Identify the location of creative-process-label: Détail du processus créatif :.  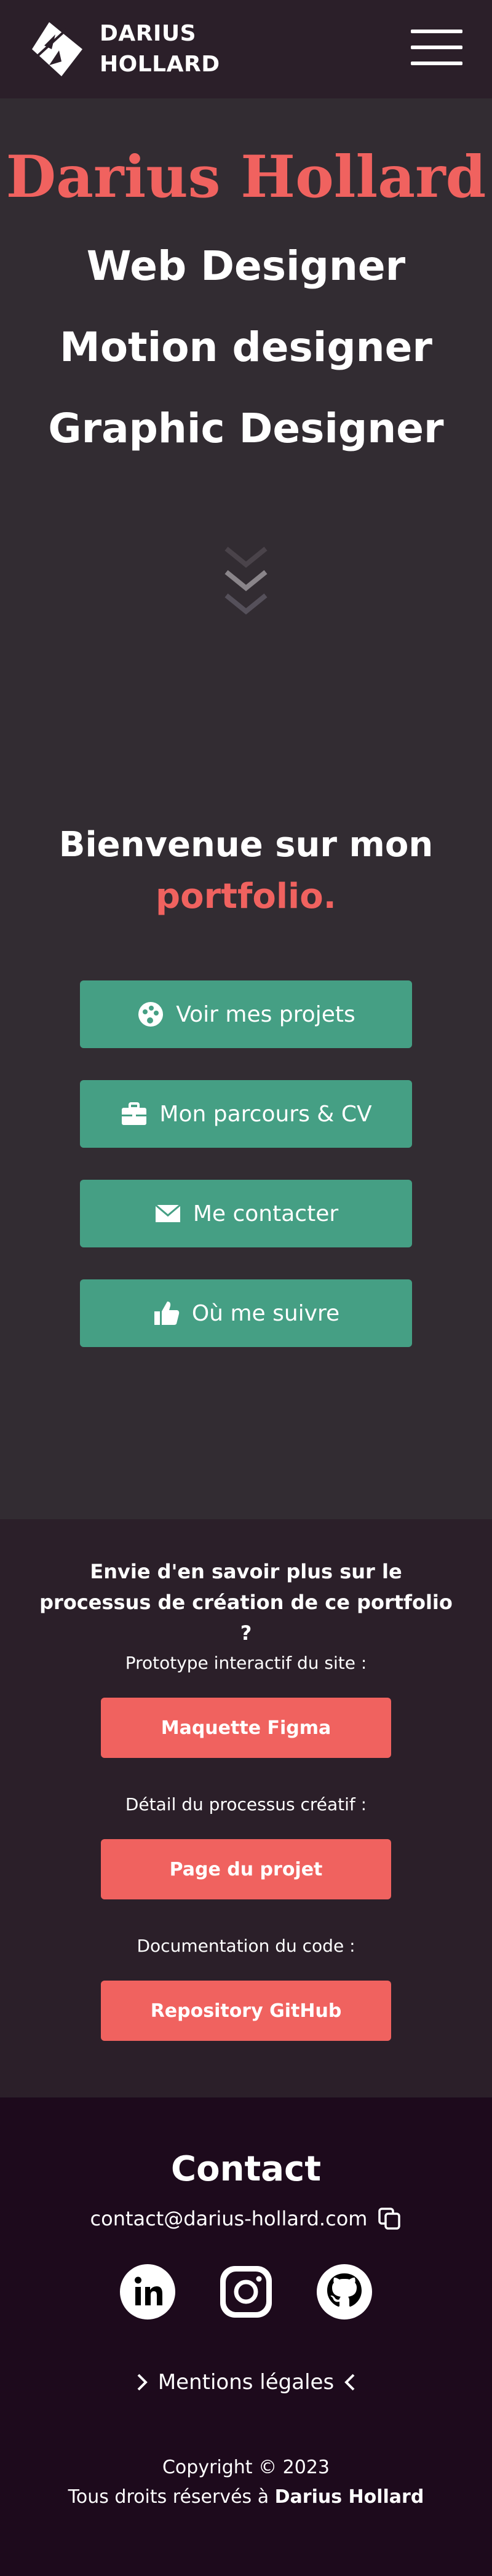
(246, 1804).